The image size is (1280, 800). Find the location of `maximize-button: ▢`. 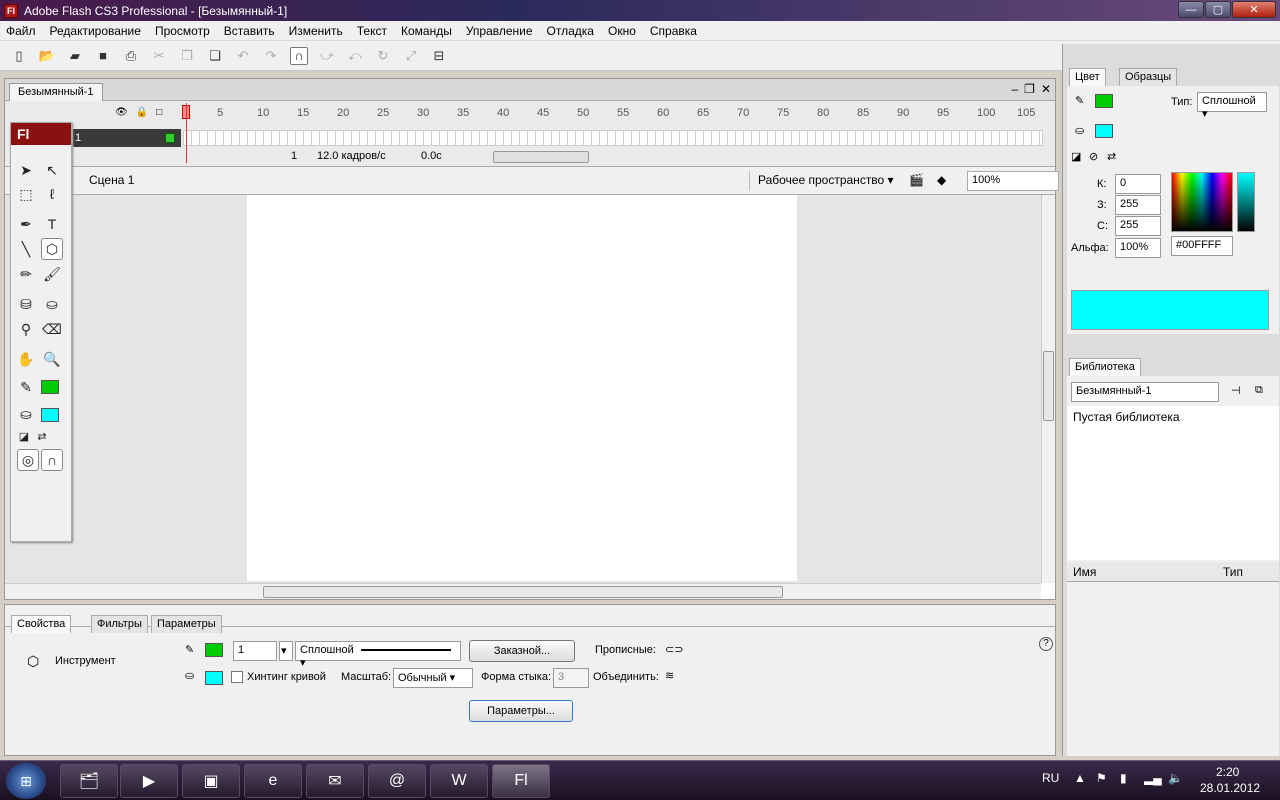

maximize-button: ▢ is located at coordinates (1218, 9).